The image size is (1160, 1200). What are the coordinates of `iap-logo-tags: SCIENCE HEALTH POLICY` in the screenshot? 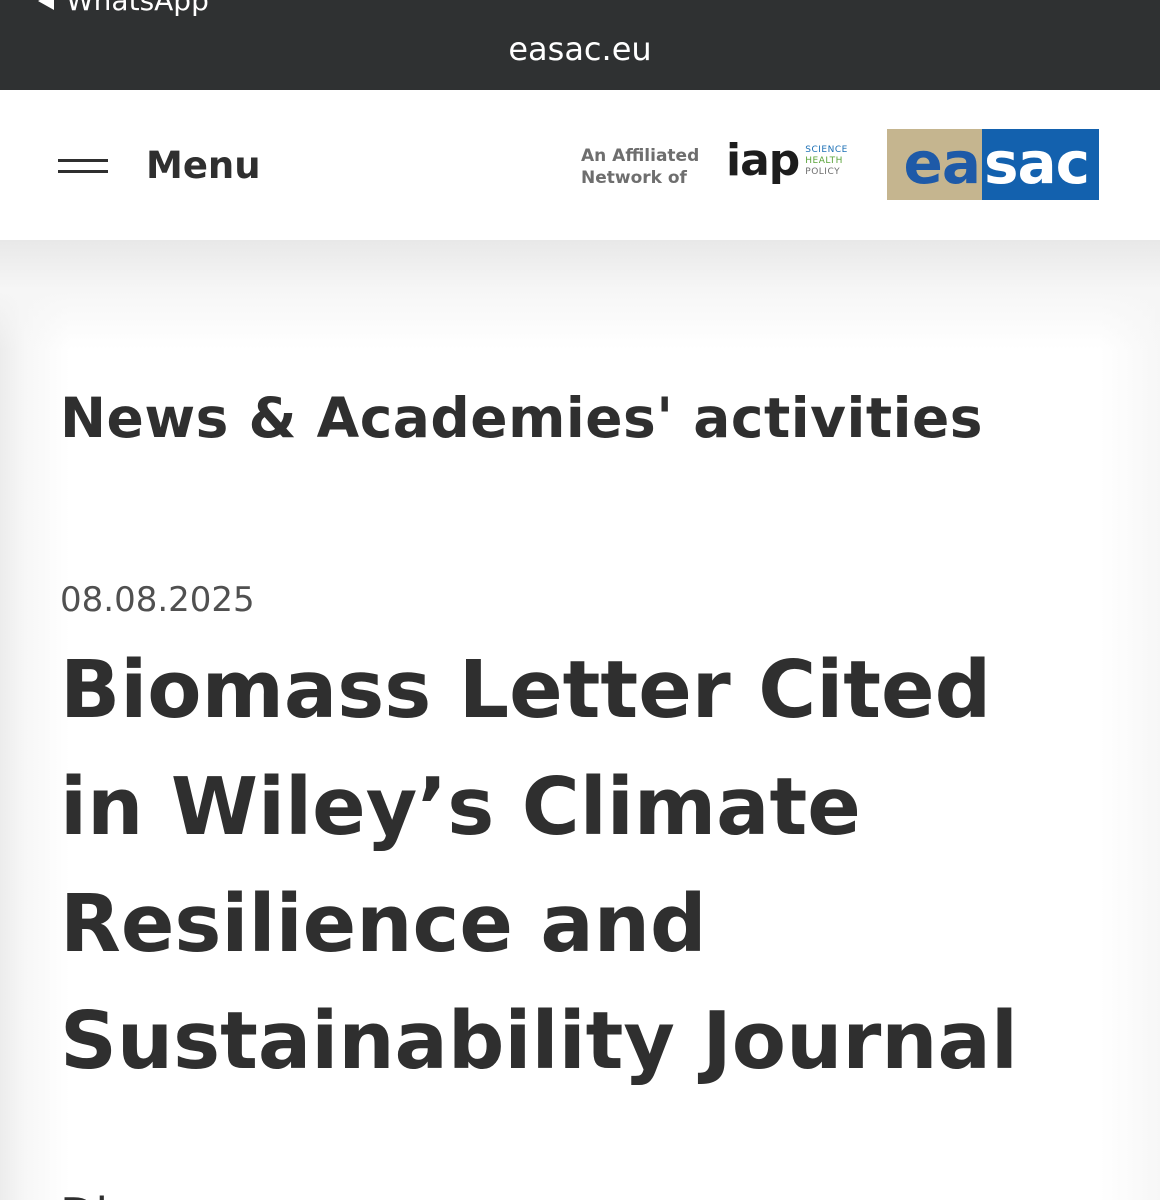 It's located at (826, 161).